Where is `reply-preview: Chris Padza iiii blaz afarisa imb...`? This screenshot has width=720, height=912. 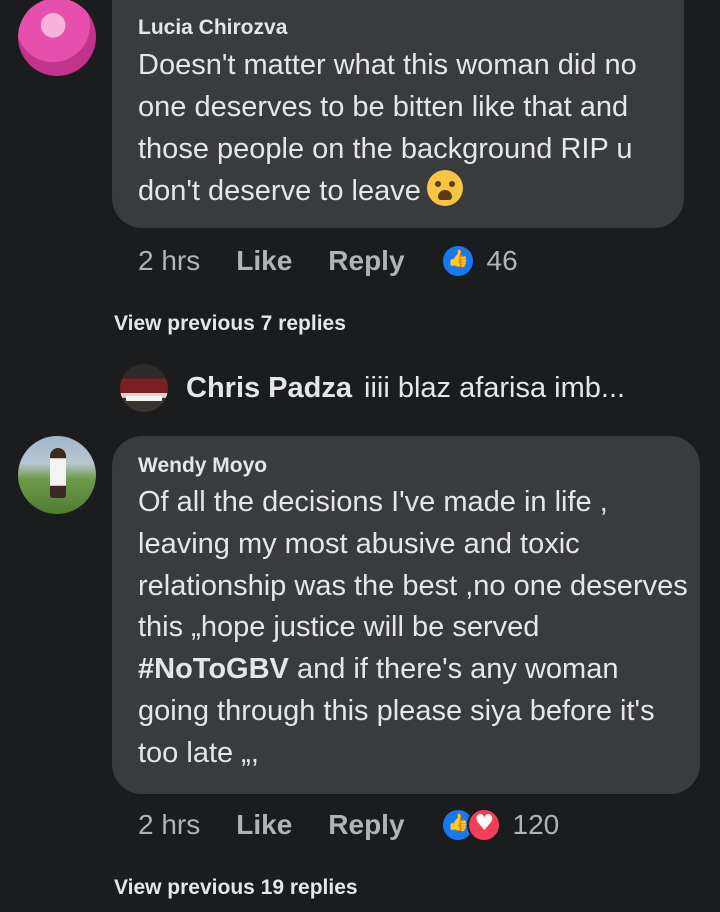
reply-preview: Chris Padza iiii blaz afarisa imb... is located at coordinates (405, 388).